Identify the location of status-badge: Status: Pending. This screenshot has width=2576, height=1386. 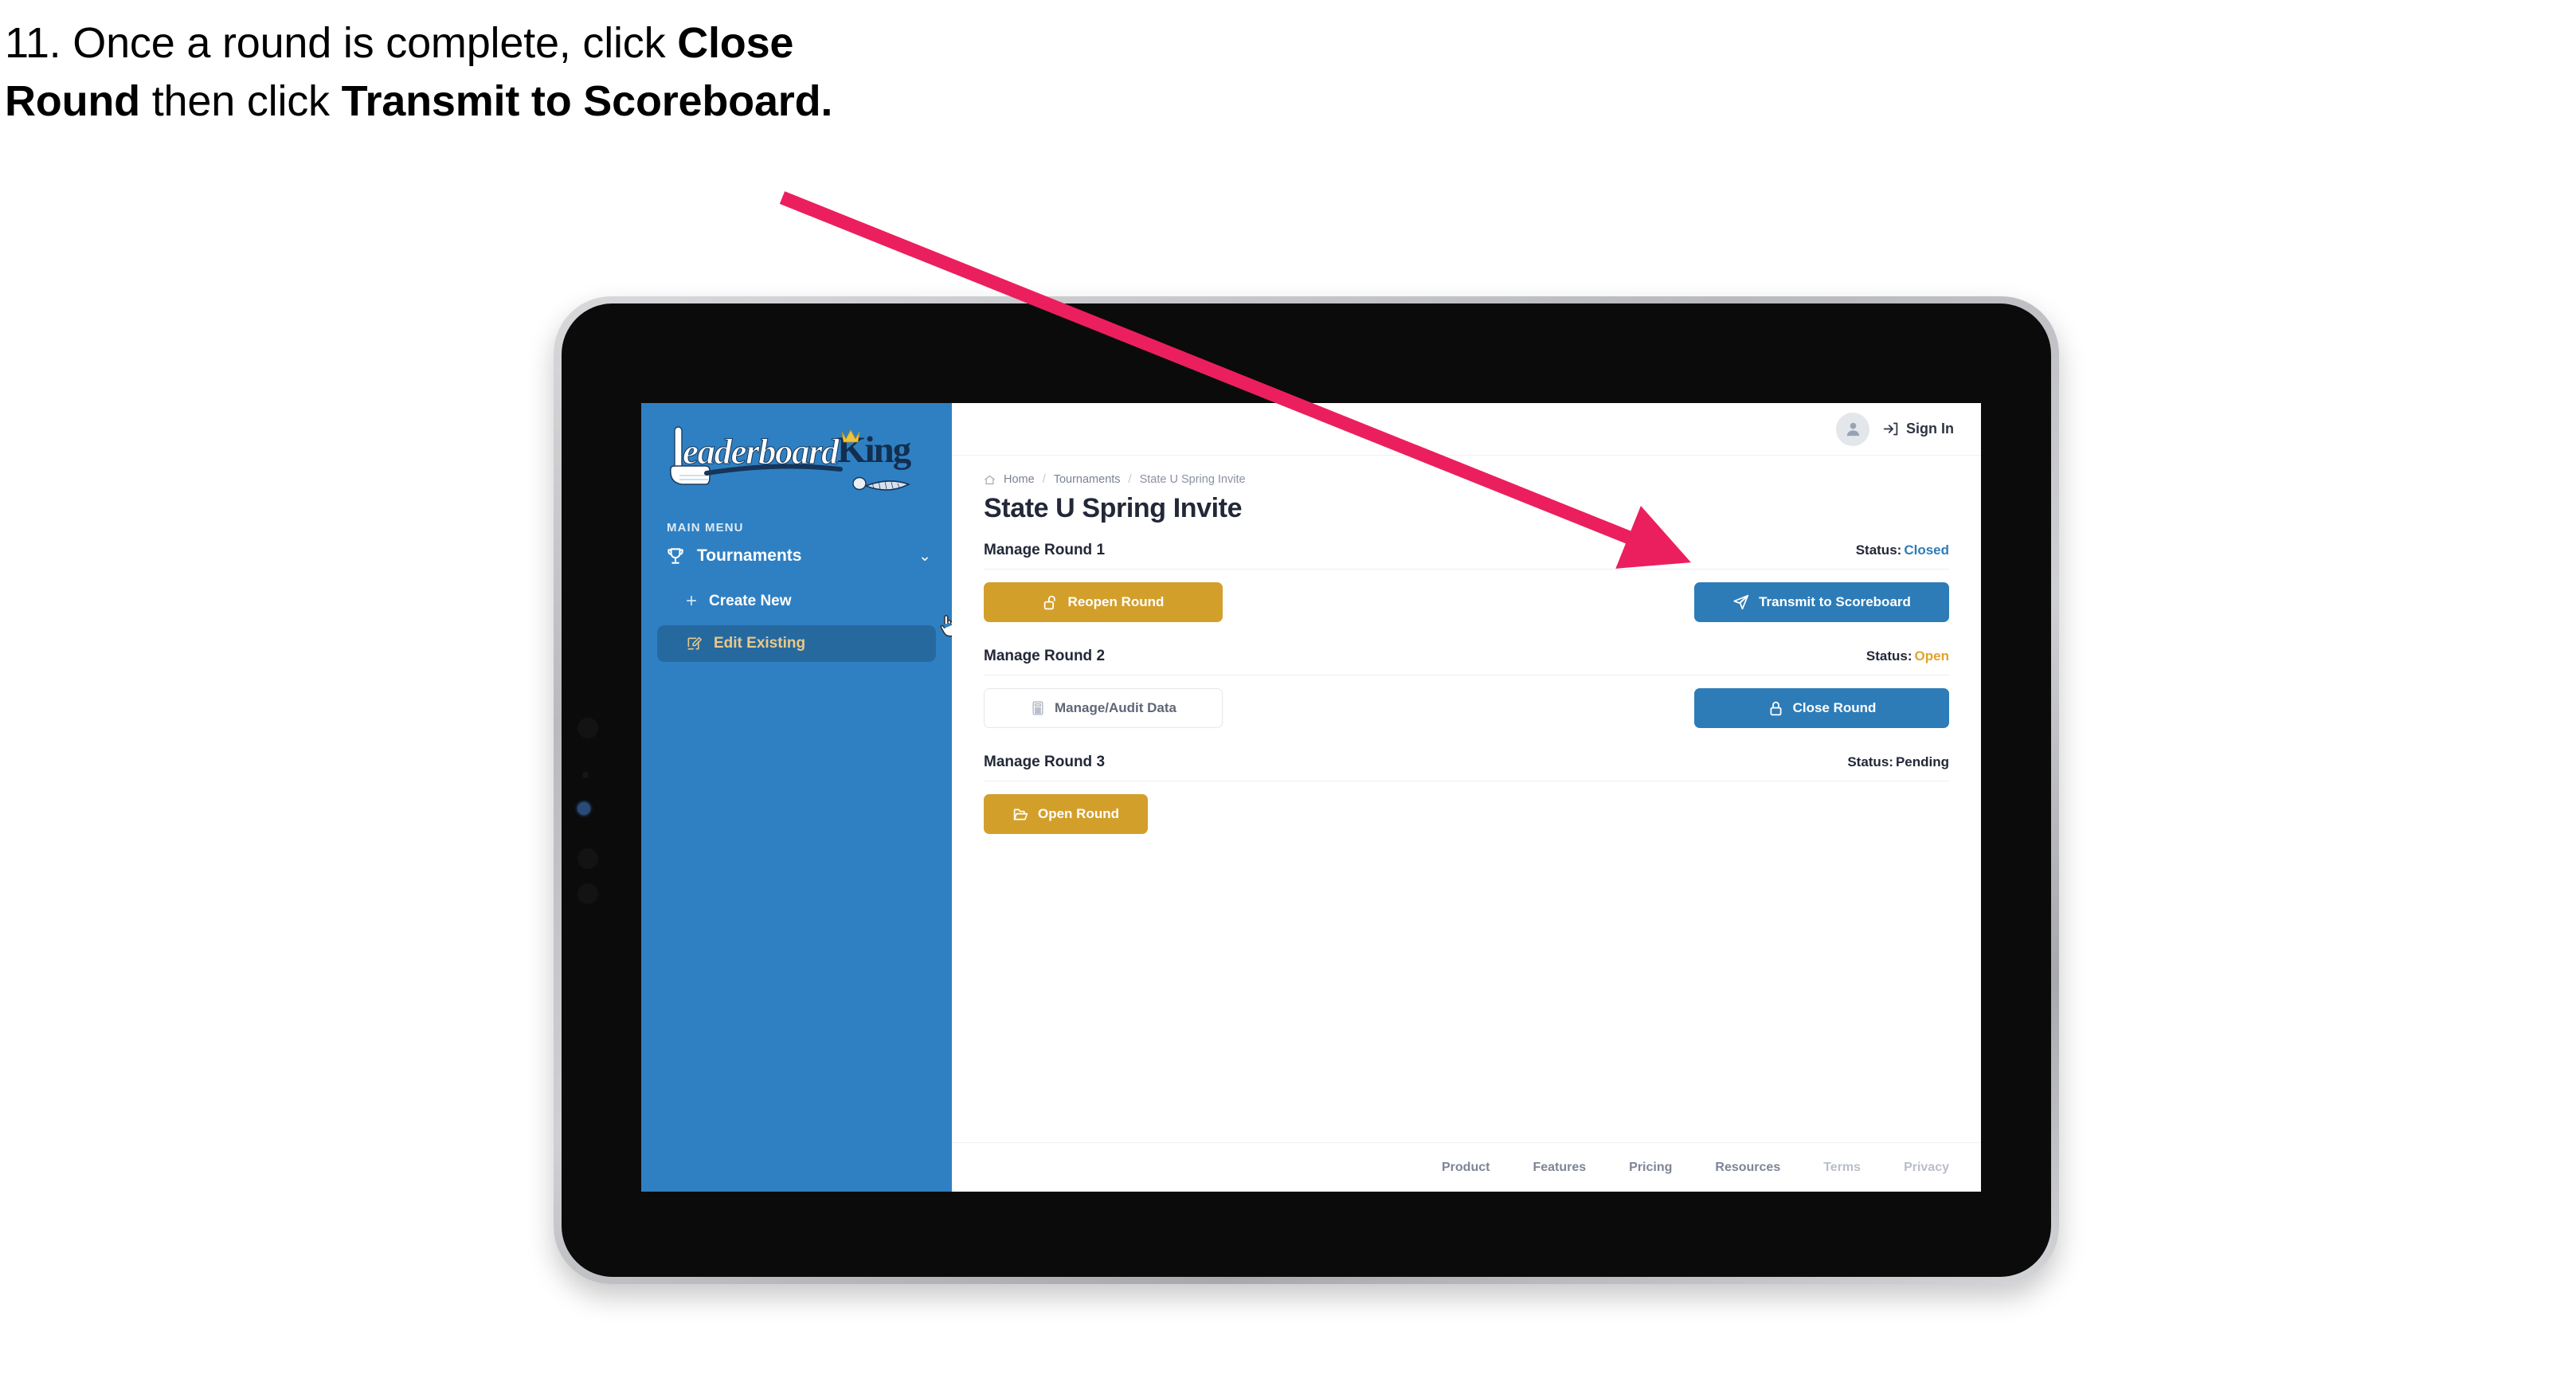
(1898, 762).